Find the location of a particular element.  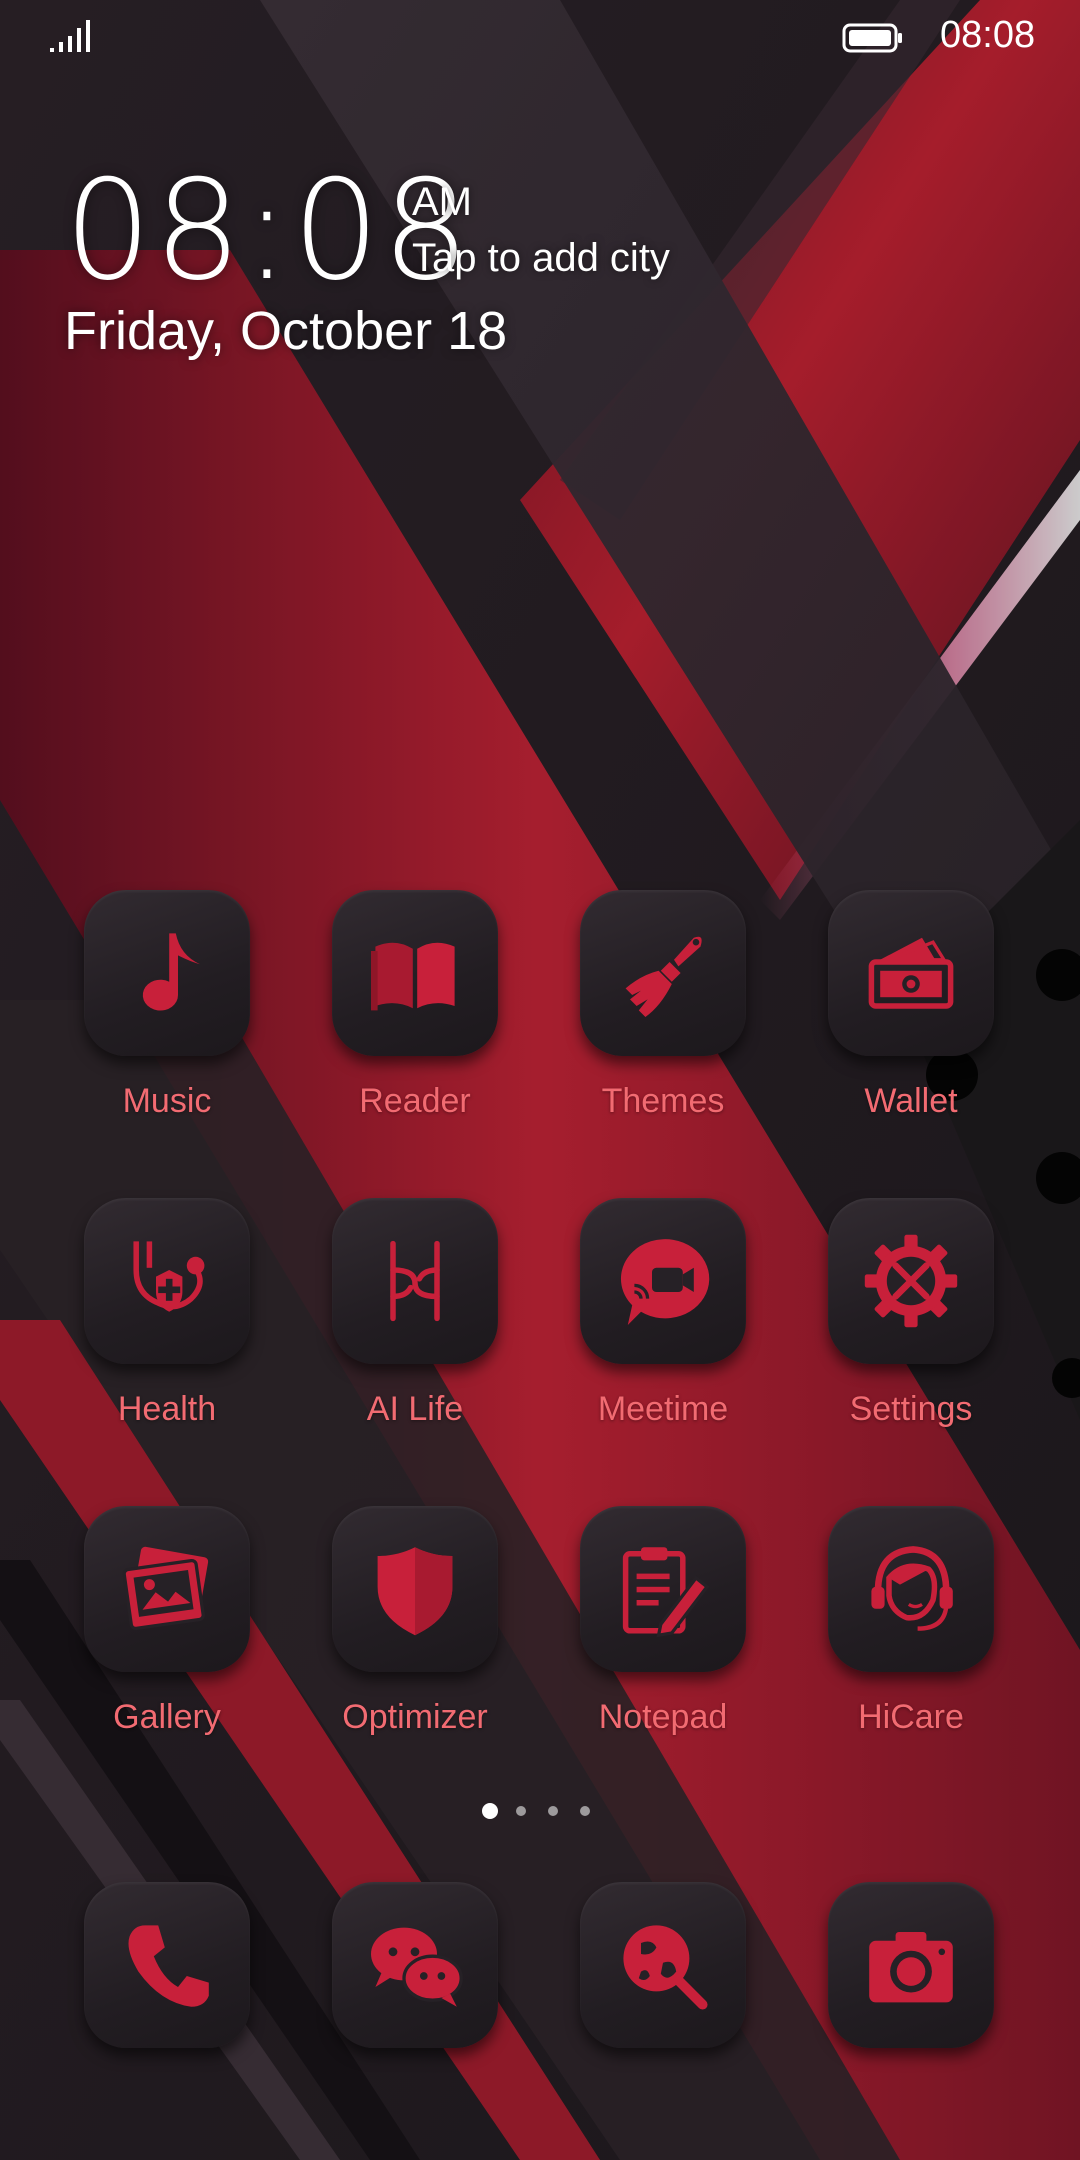

date-label: Friday, October 18 is located at coordinates (285, 331).